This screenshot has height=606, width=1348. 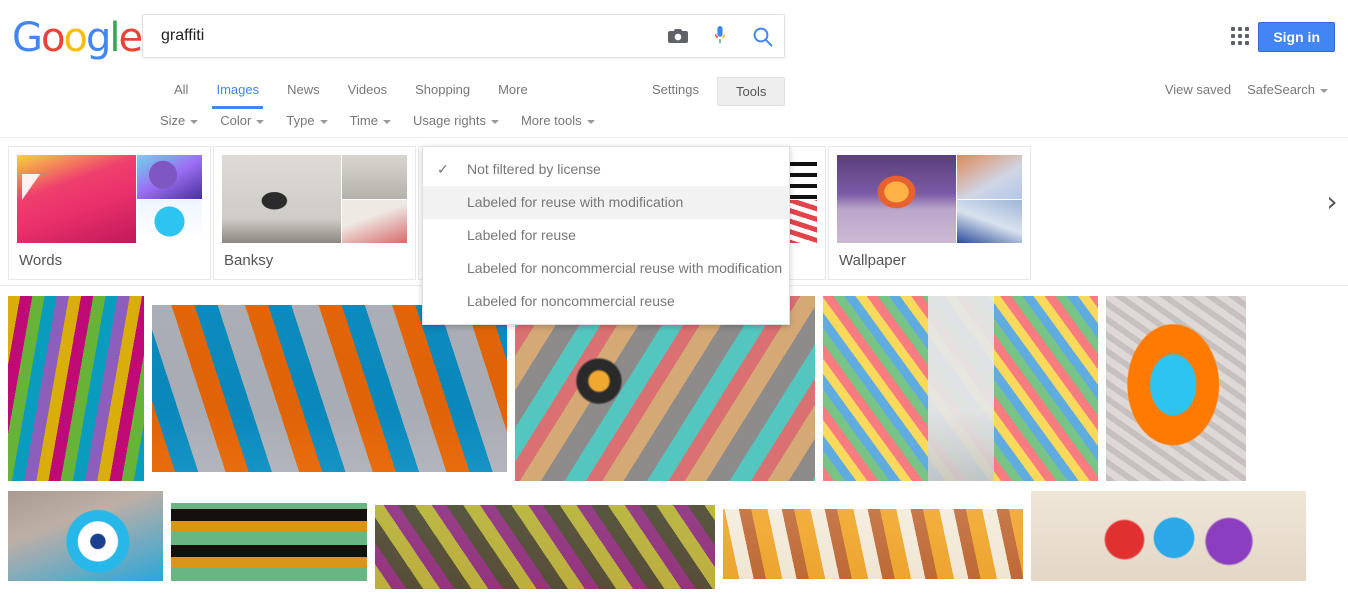 I want to click on result-image-graffiti-alphabet-poster, so click(x=76, y=388).